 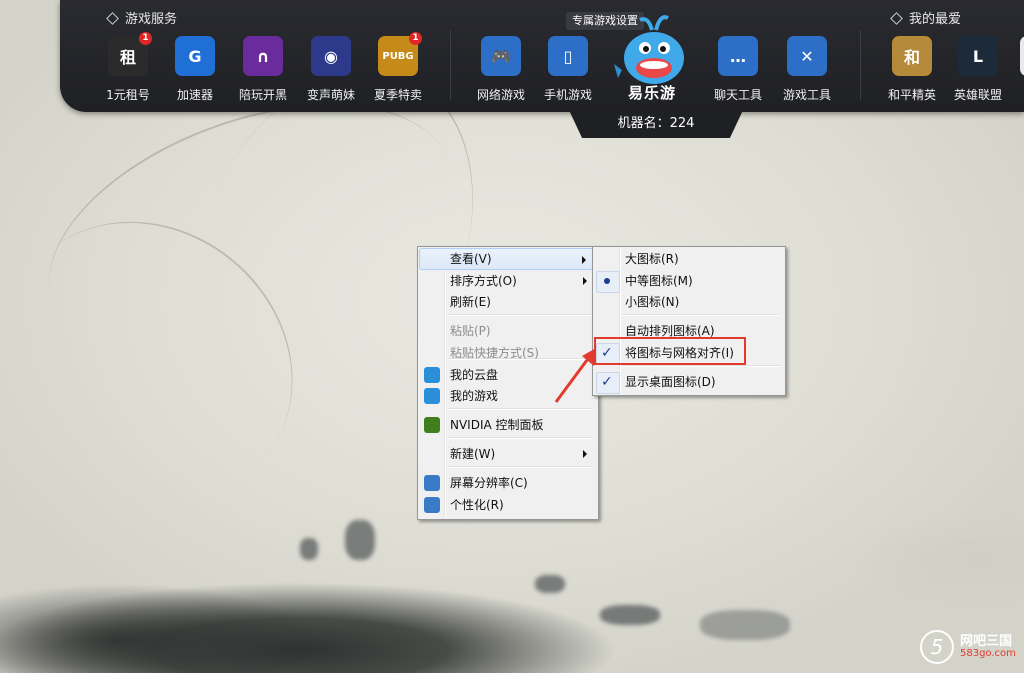 I want to click on menu-item-label: 我的游戏, so click(x=474, y=396).